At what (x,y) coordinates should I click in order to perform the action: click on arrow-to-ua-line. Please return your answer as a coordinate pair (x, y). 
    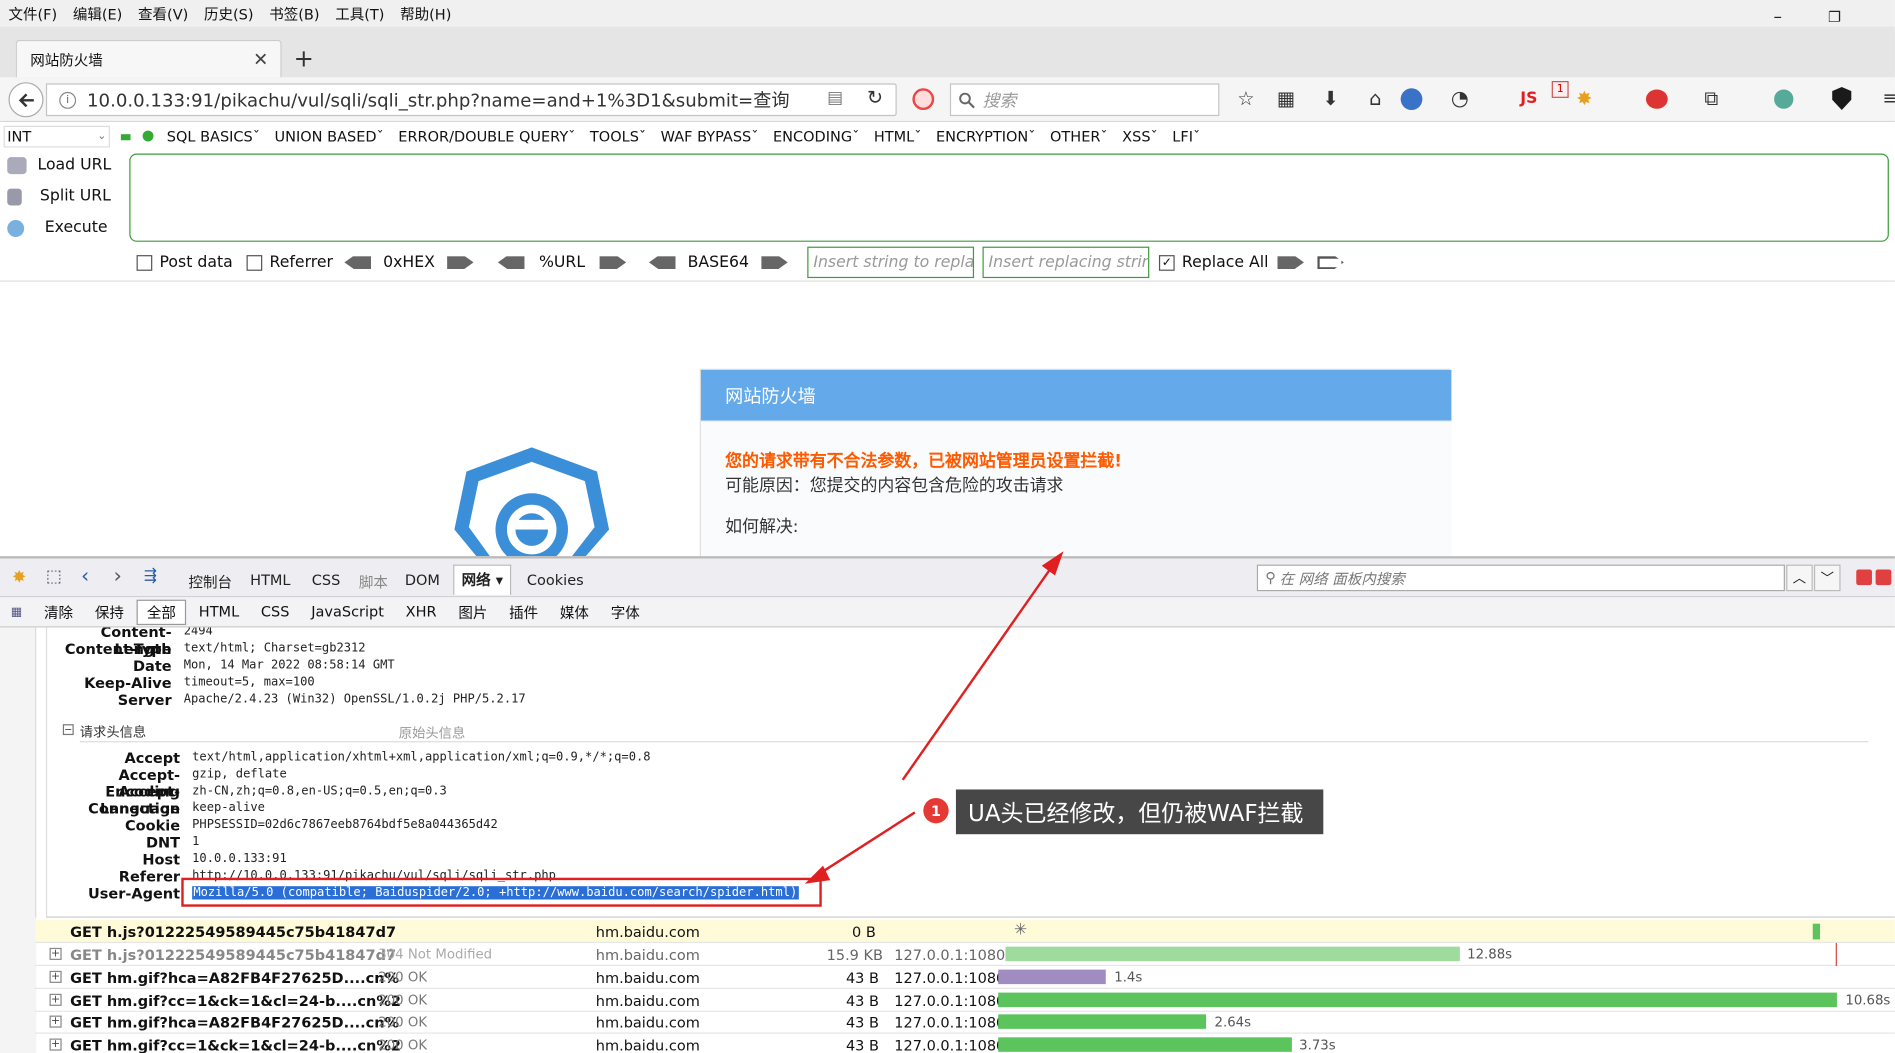
    Looking at the image, I should click on (866, 844).